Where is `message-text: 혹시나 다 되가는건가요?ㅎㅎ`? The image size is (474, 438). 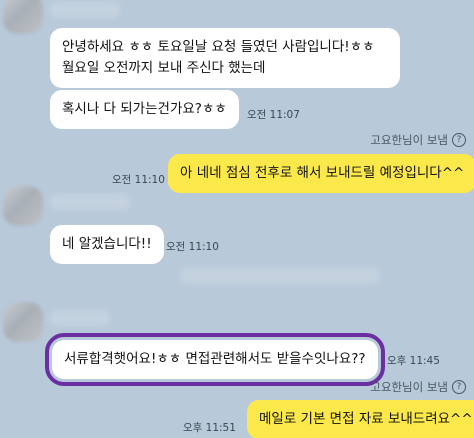 message-text: 혹시나 다 되가는건가요?ㅎㅎ is located at coordinates (144, 109).